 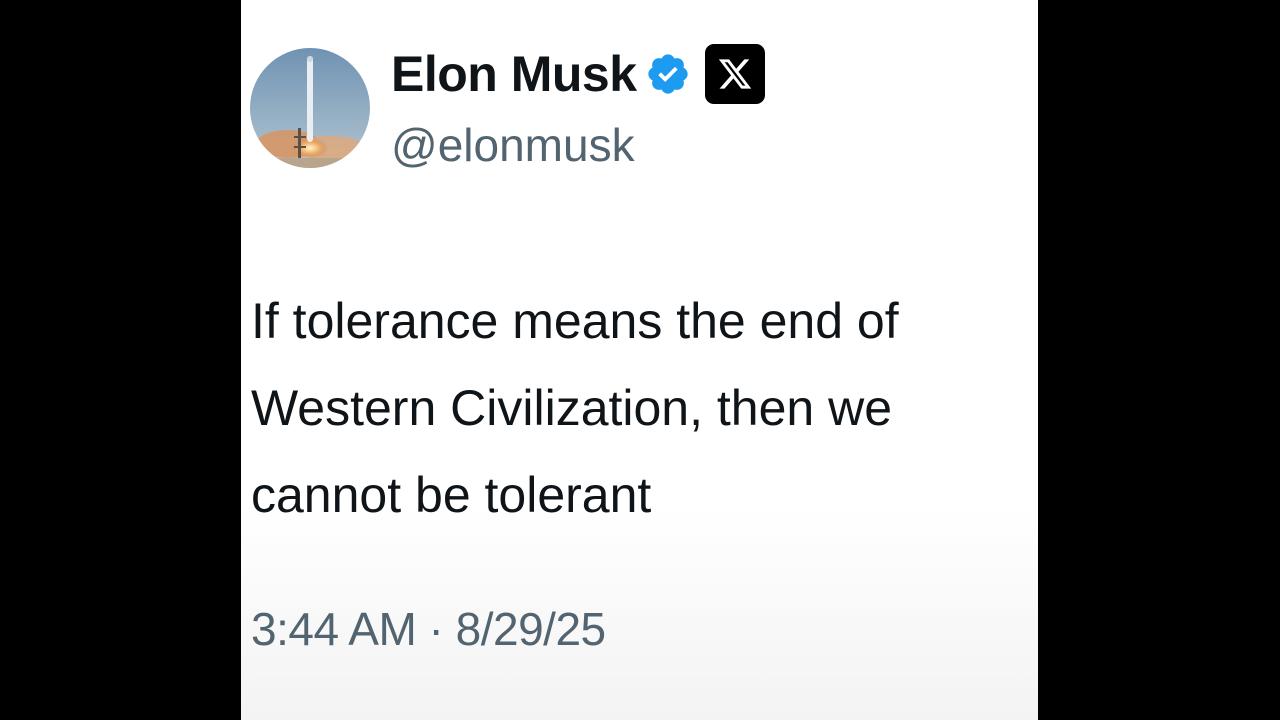 I want to click on verified-badge-icon, so click(x=667, y=74).